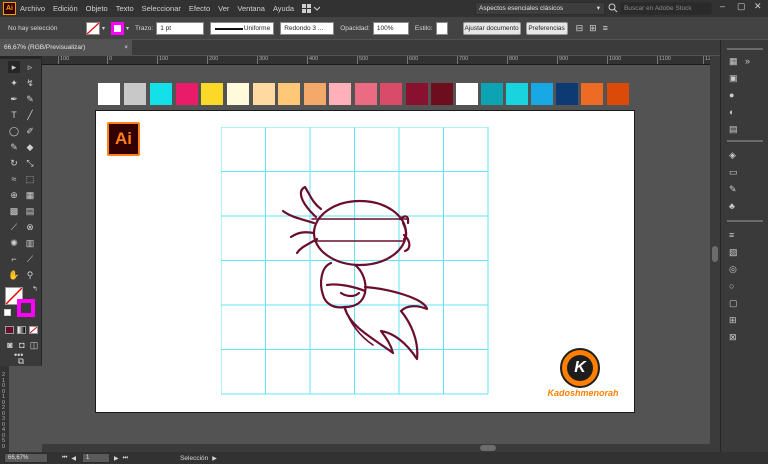  I want to click on menu-ayuda: Ayuda, so click(283, 8).